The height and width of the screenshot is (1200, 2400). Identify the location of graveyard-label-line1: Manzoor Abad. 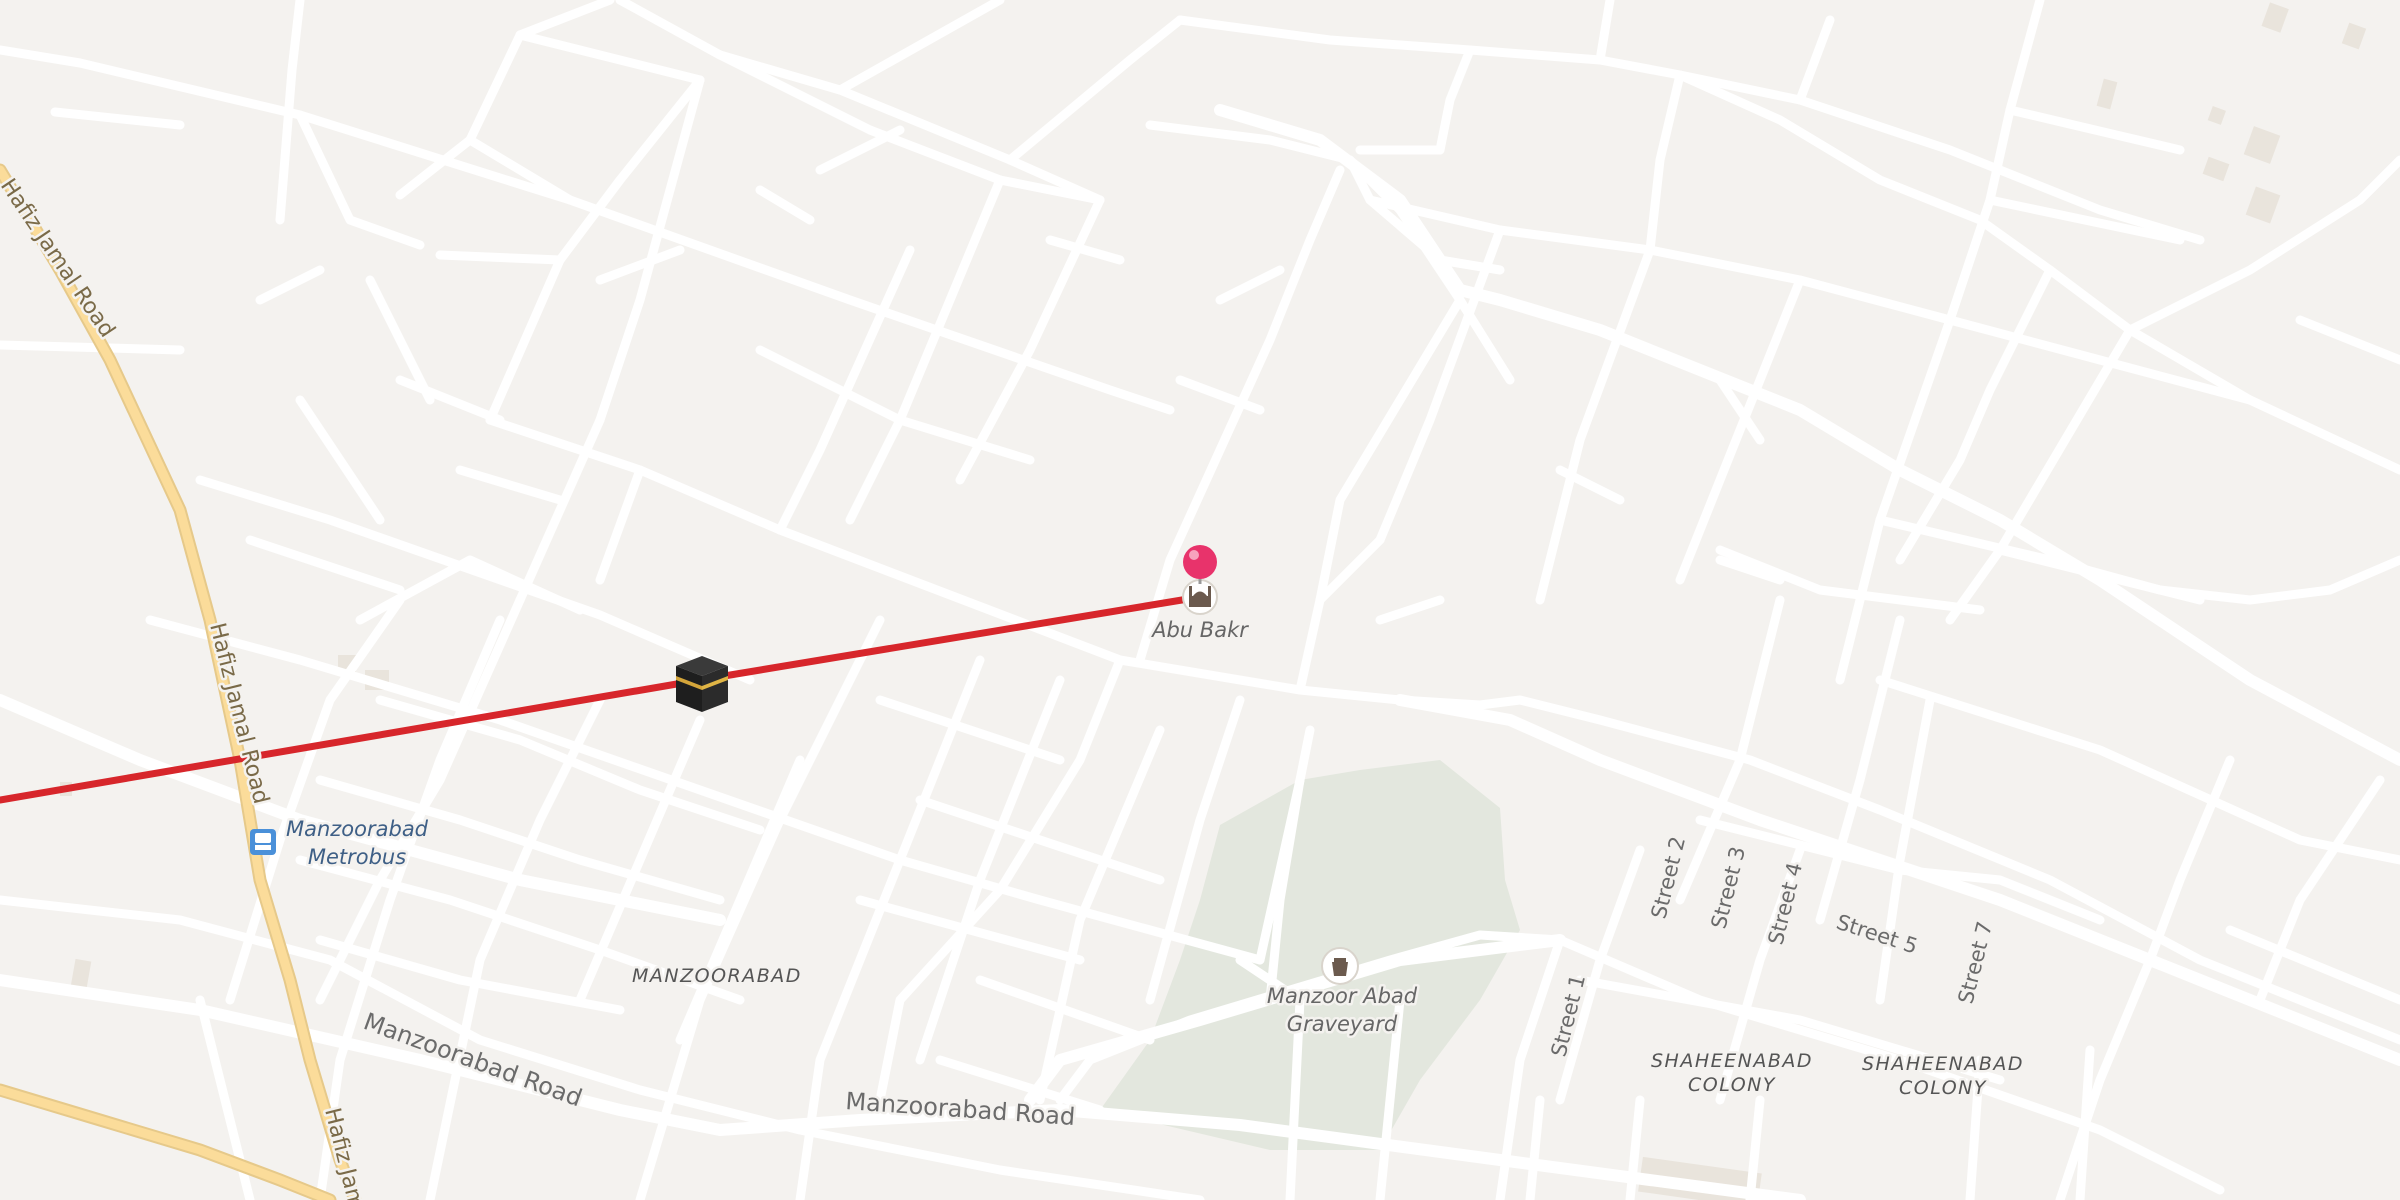
(1342, 996).